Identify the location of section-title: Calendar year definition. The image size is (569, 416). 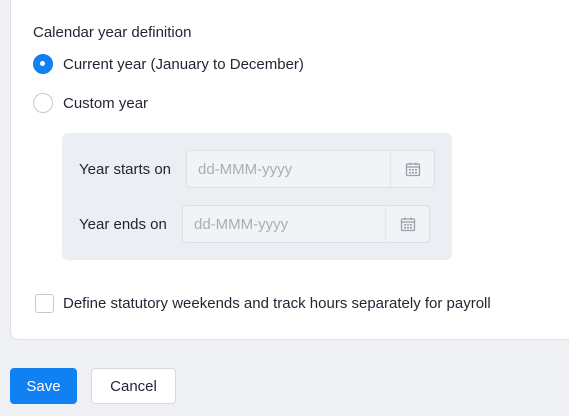
(112, 32).